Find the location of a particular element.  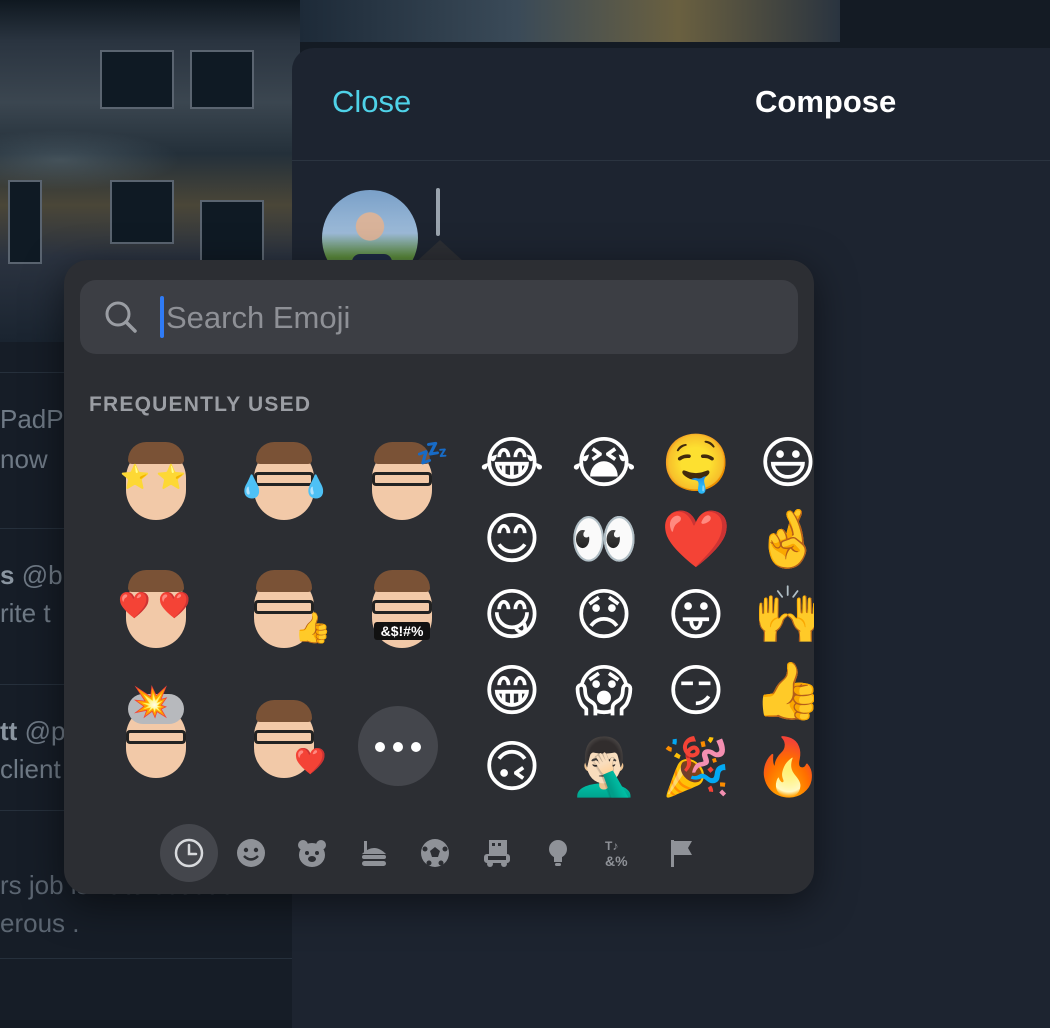

compose-header: Close Compose is located at coordinates (671, 104).